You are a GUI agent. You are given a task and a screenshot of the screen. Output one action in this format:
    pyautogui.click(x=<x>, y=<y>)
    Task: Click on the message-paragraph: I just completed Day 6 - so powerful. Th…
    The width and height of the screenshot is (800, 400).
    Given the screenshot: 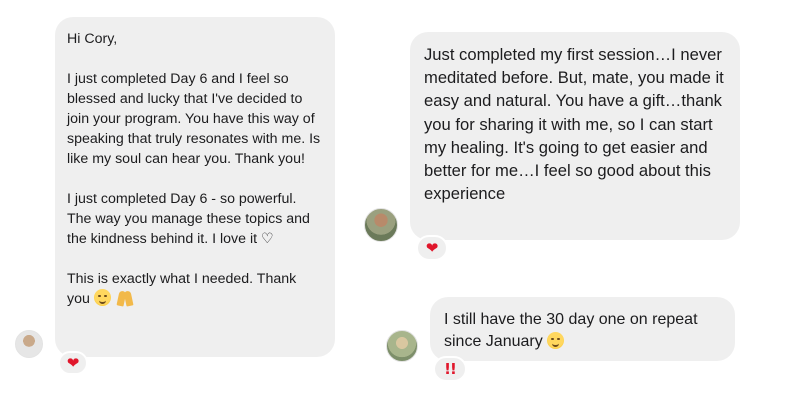 What is the action you would take?
    pyautogui.click(x=188, y=219)
    